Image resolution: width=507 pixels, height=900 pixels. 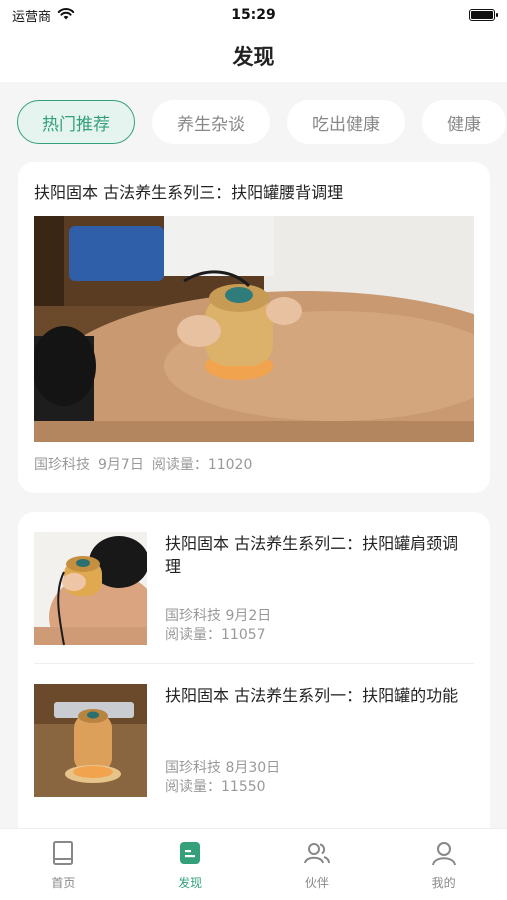 I want to click on article-title: 扶阳固本 古法养生系列二：扶阳罐肩颈调理, so click(x=312, y=555).